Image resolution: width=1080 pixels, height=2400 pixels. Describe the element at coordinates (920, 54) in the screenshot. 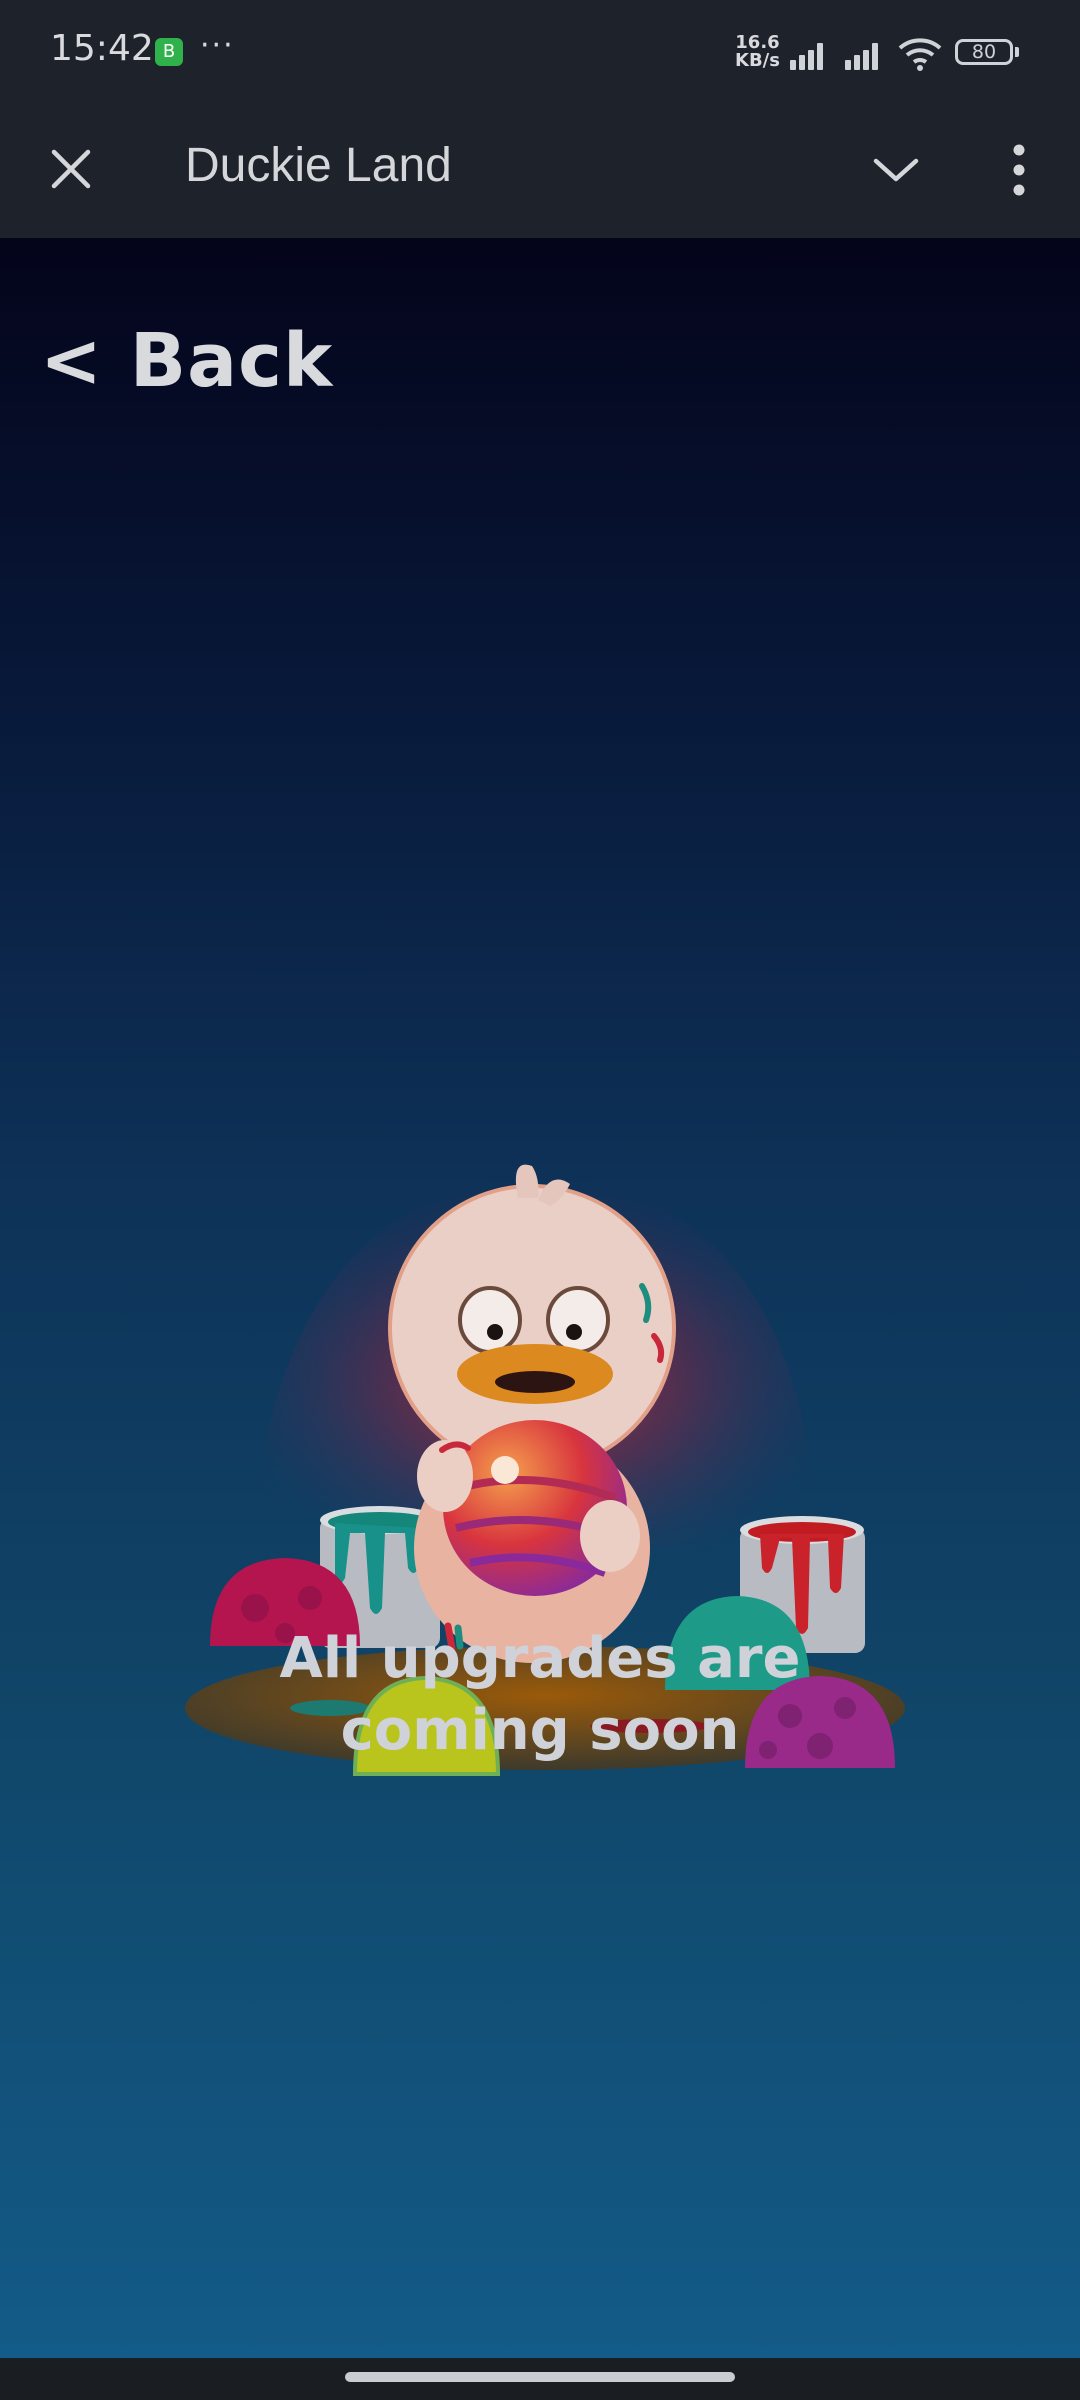

I see `wifi-icon` at that location.